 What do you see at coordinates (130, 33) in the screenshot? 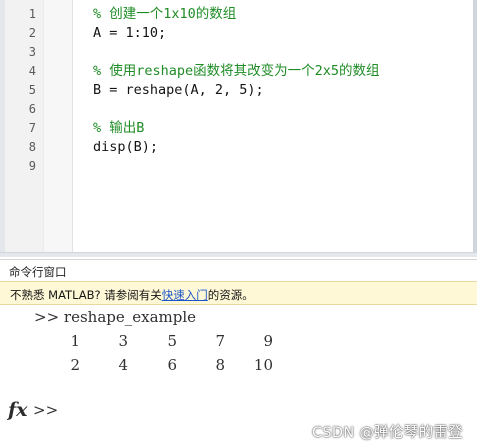
I see `code-statement: A = 1:10;` at bounding box center [130, 33].